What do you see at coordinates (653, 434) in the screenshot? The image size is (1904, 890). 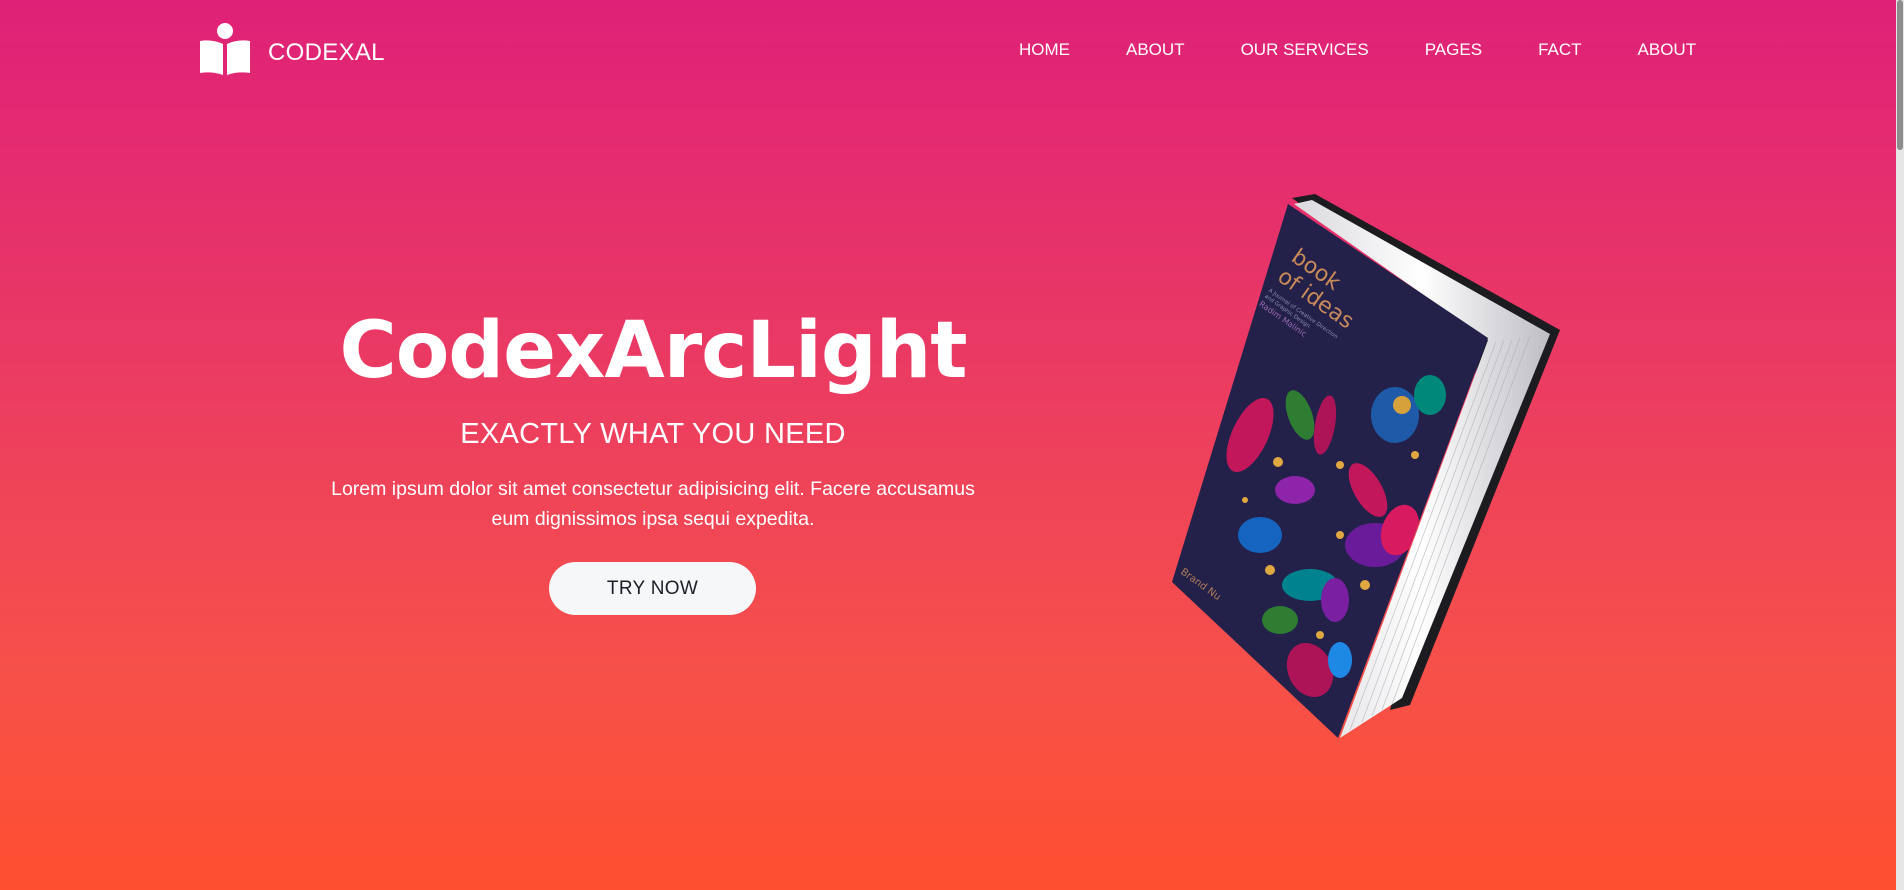 I see `hero-subtitle: EXACTLY WHAT YOU NEED` at bounding box center [653, 434].